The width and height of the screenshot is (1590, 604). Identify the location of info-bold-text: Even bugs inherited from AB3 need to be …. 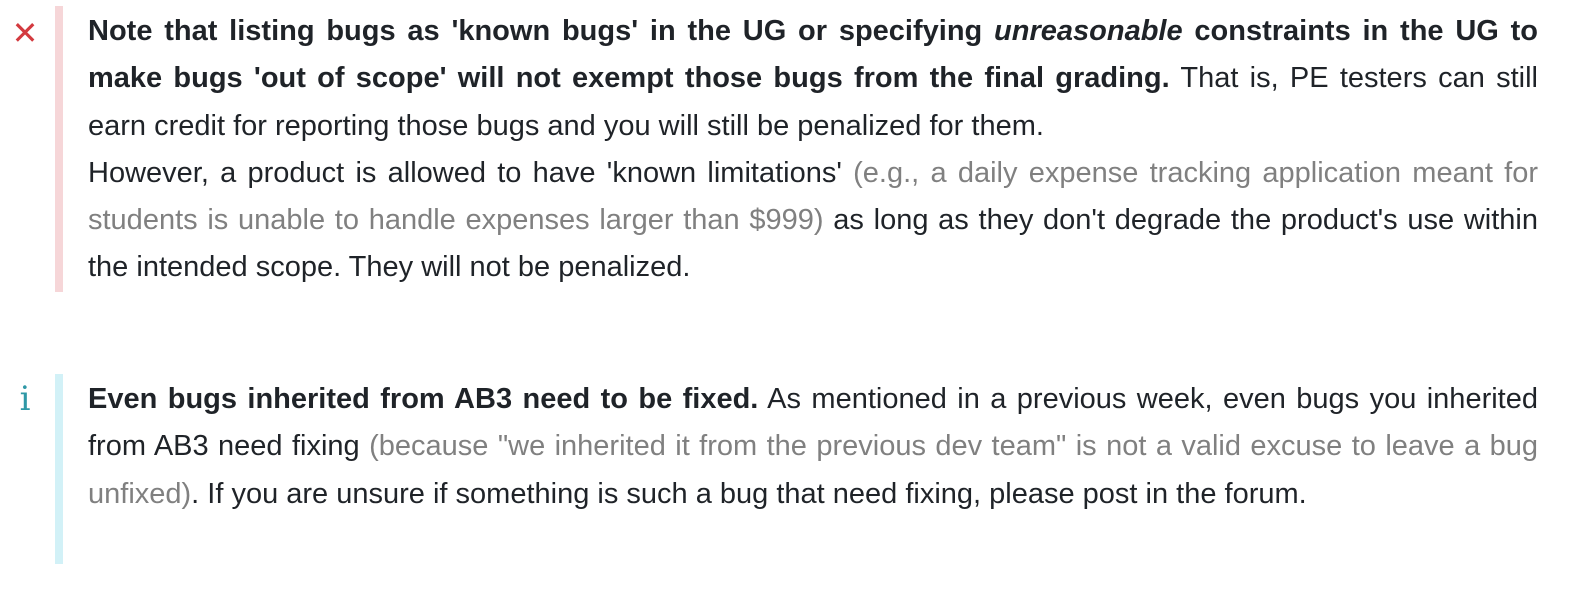
(423, 399).